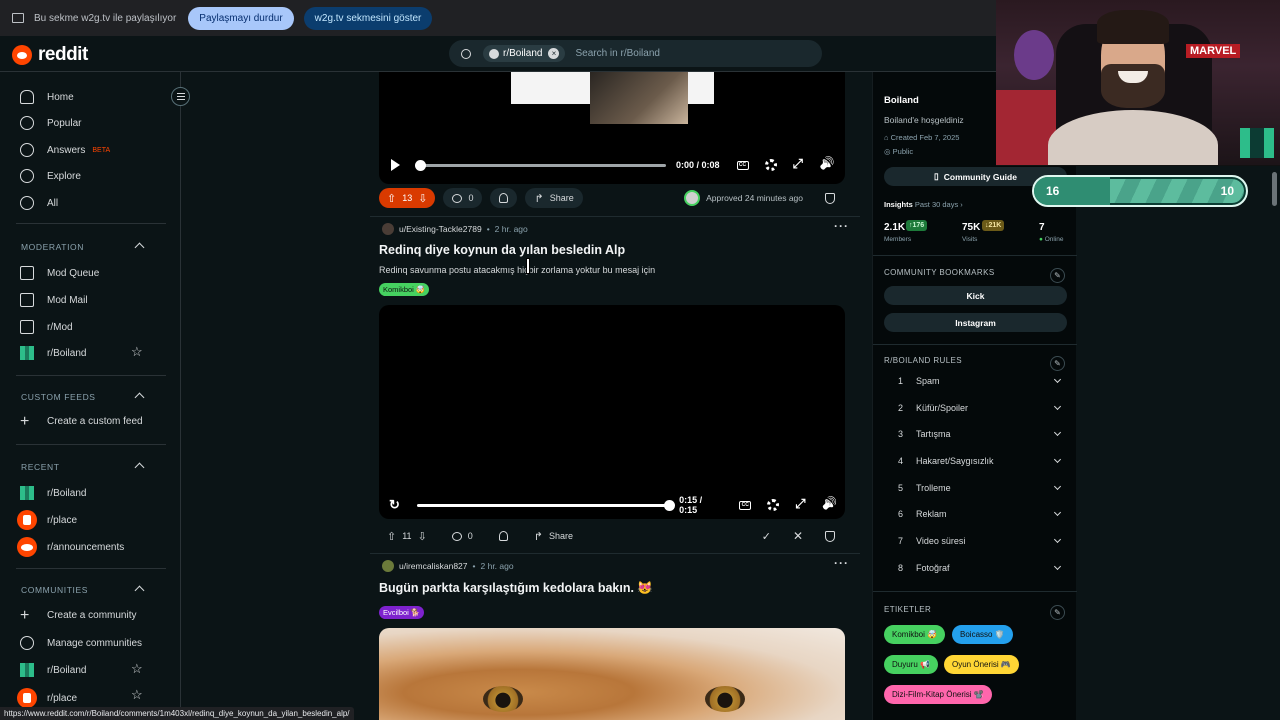 The width and height of the screenshot is (1280, 720). I want to click on tag-dizi-film-kitap: Dizi-Film-Kitap Önerisi 📽️, so click(938, 694).